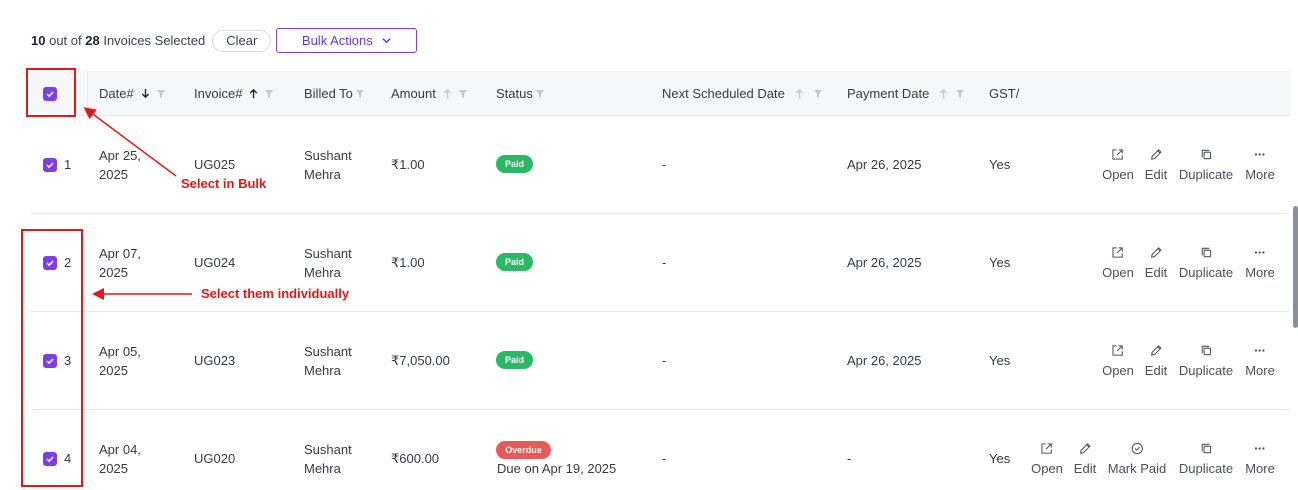 The image size is (1298, 490). I want to click on open-external-icon, so click(1118, 255).